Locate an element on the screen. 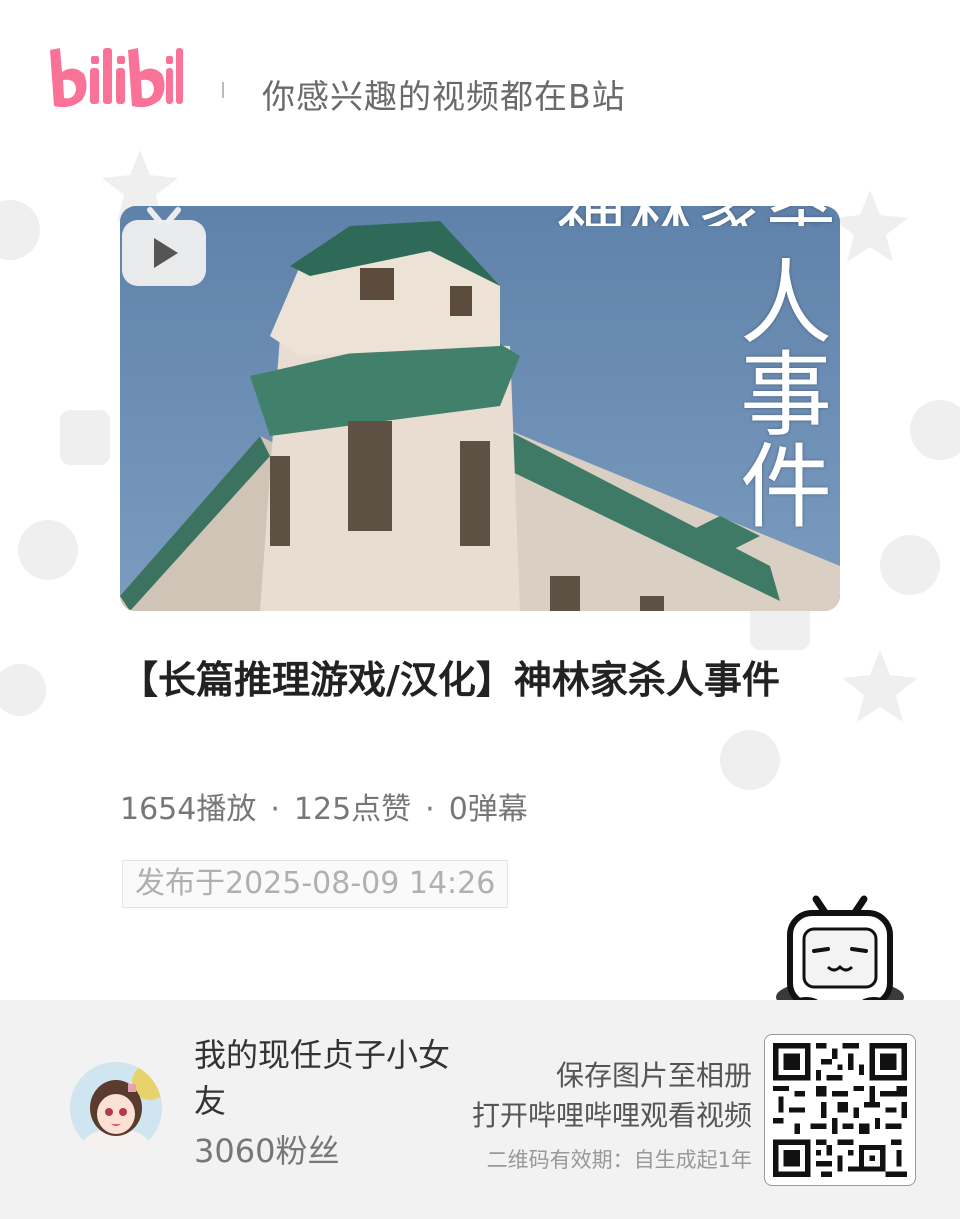 Image resolution: width=960 pixels, height=1219 pixels. bilibili-logo: bilibili is located at coordinates (116, 78).